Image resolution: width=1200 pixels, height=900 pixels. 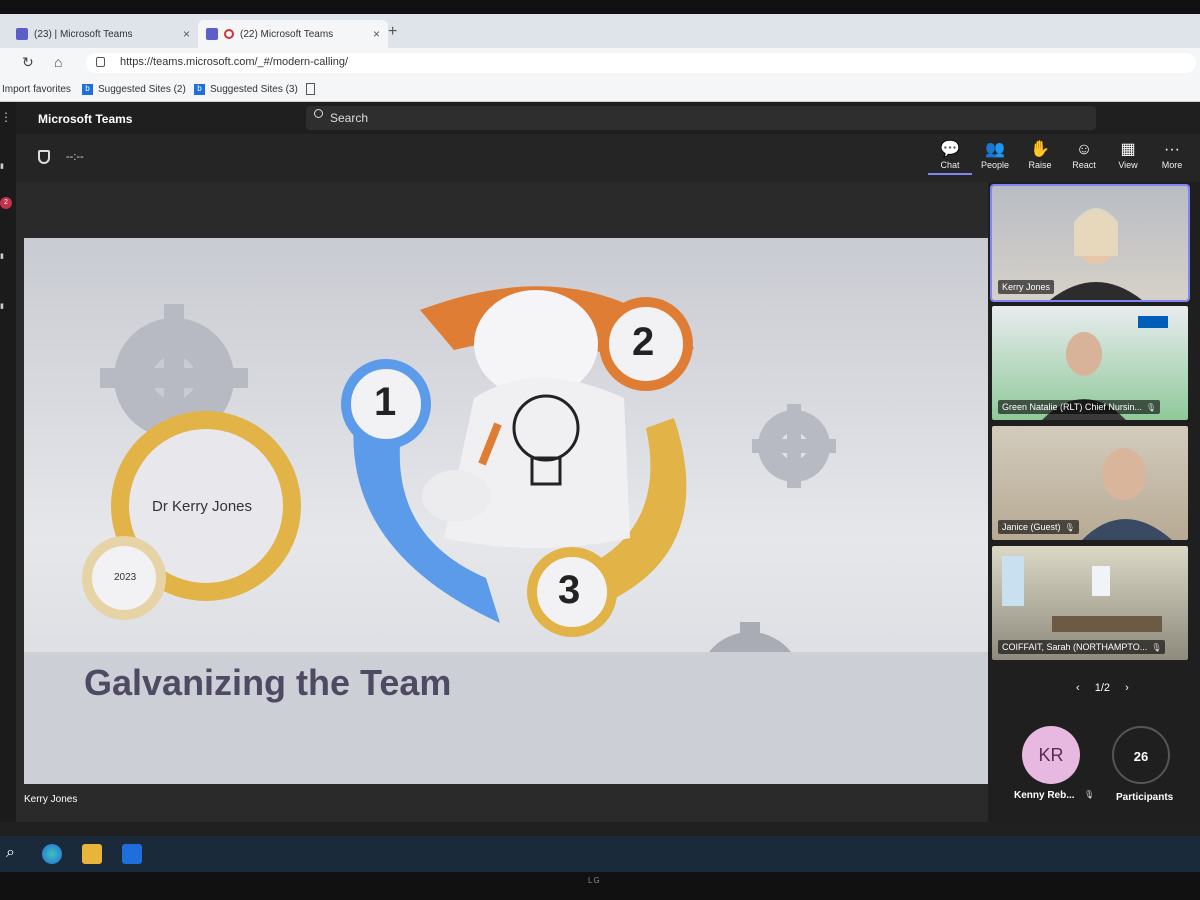 I want to click on chevron-left-icon: ‹, so click(x=1078, y=688).